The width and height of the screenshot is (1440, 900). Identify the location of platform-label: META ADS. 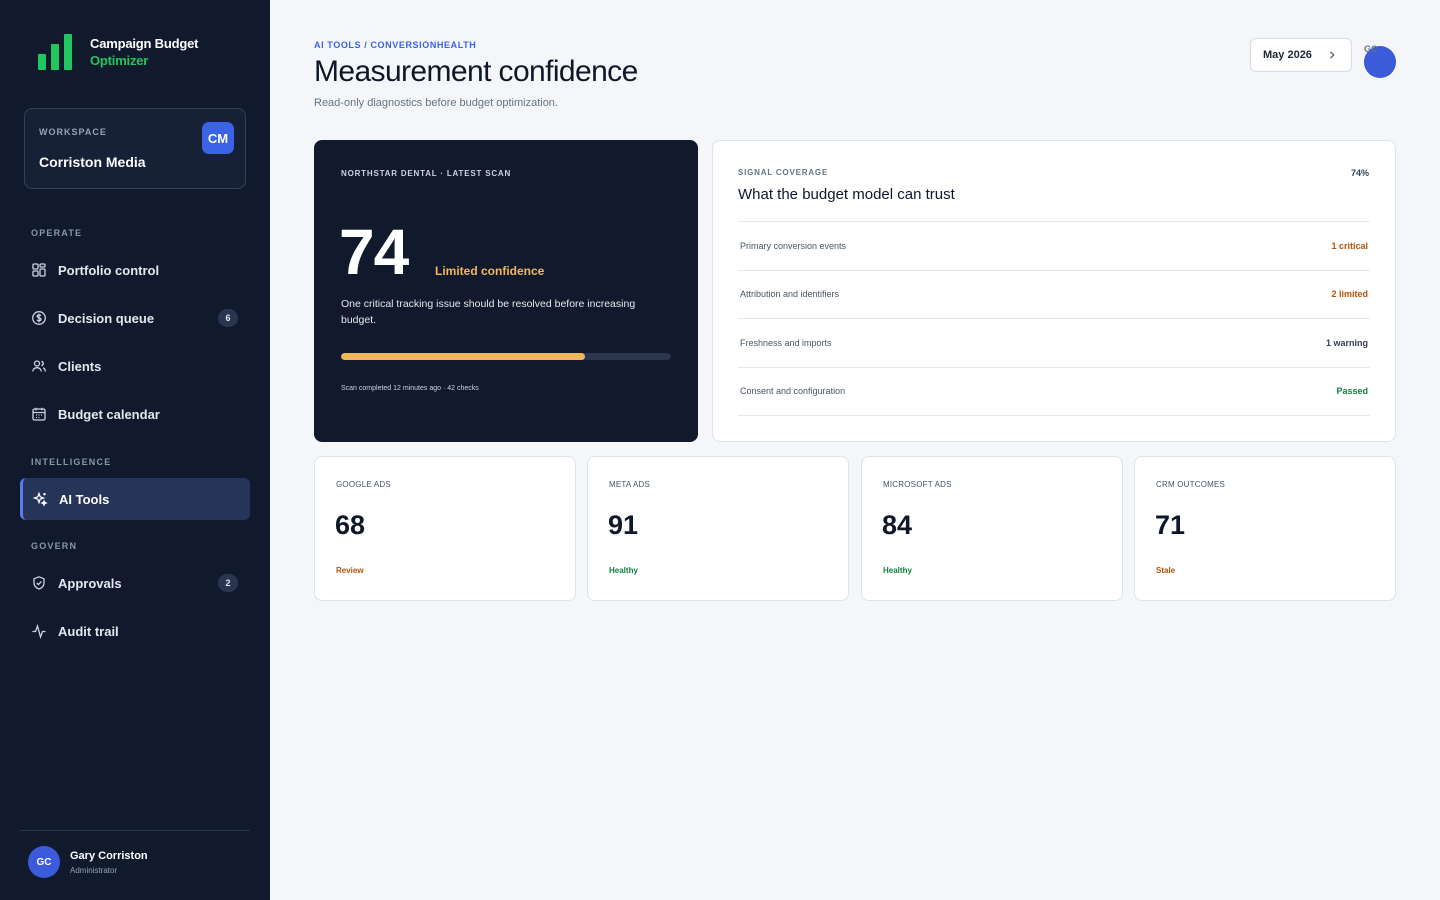
(630, 484).